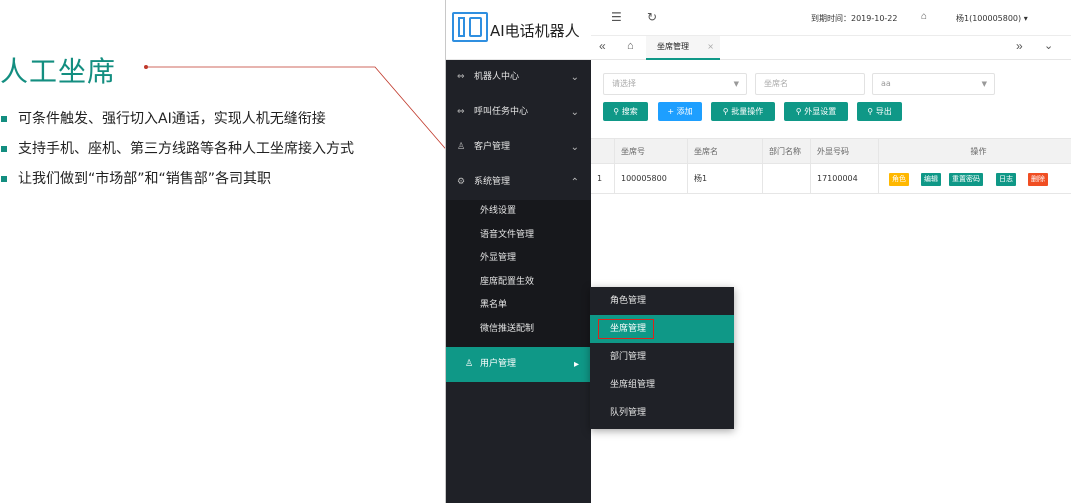  Describe the element at coordinates (535, 31) in the screenshot. I see `logo-text: AI电话机器人` at that location.